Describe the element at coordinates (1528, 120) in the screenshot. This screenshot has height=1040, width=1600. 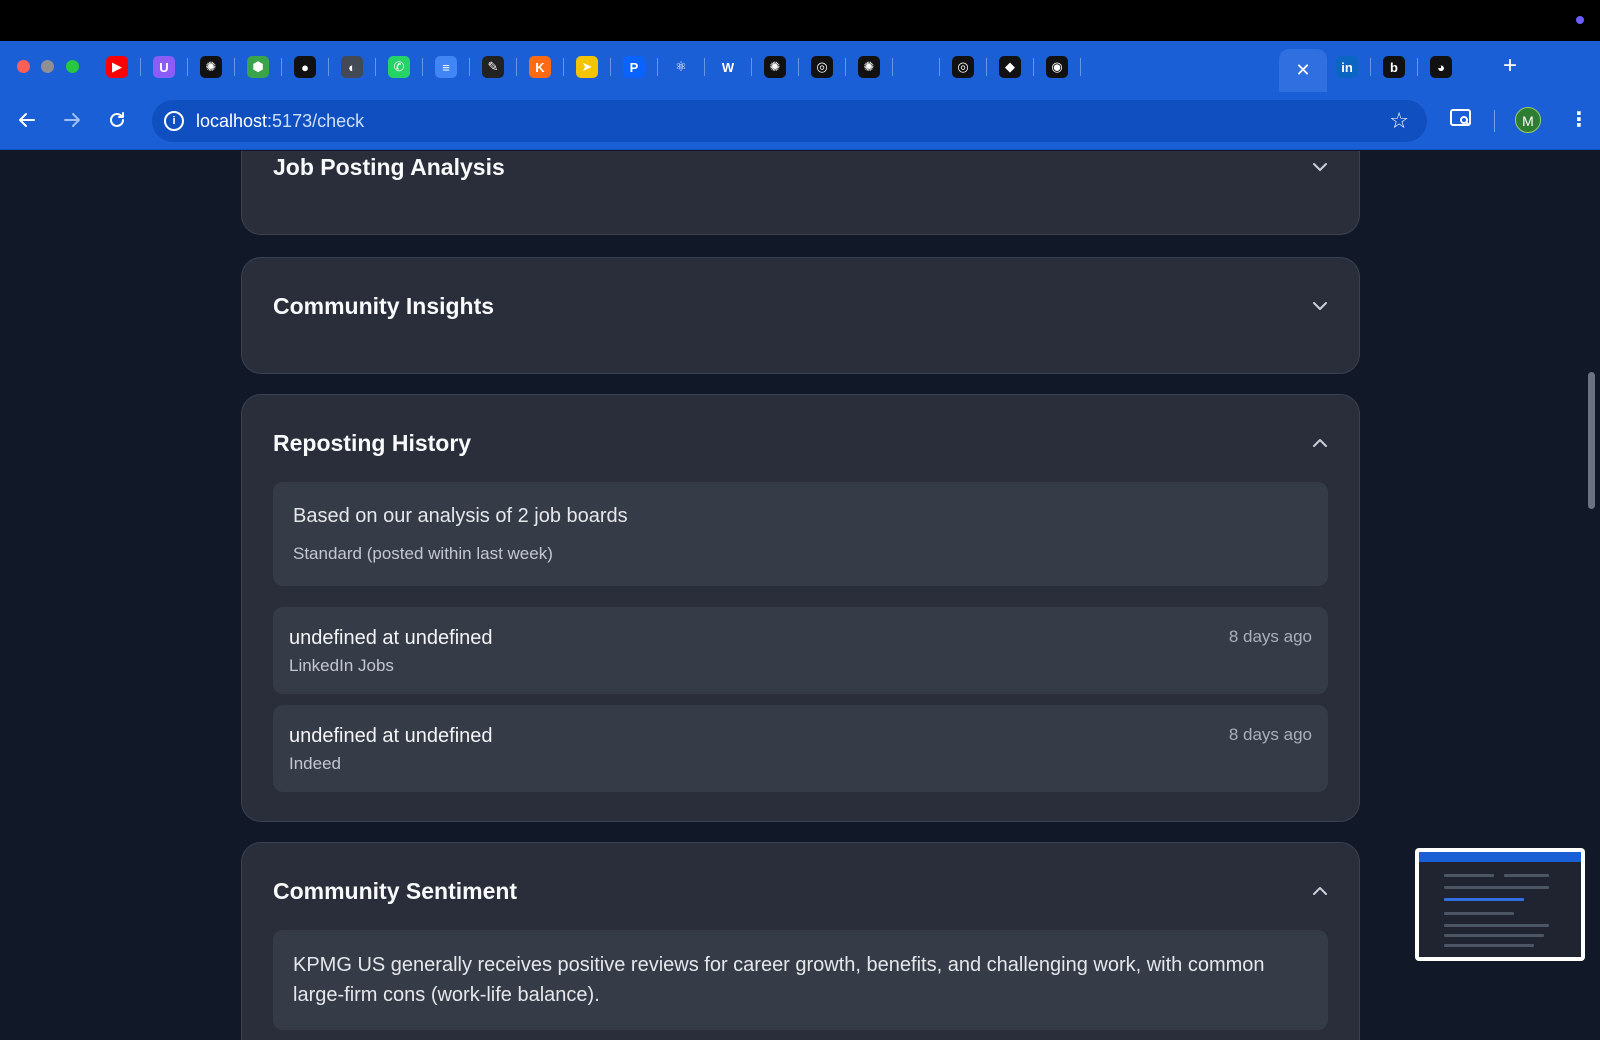
I see `profile-avatar: M` at that location.